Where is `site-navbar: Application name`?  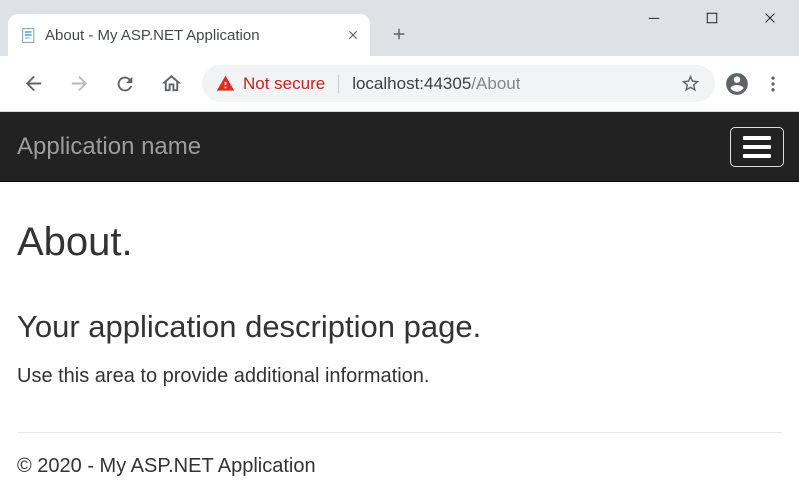 site-navbar: Application name is located at coordinates (399, 147).